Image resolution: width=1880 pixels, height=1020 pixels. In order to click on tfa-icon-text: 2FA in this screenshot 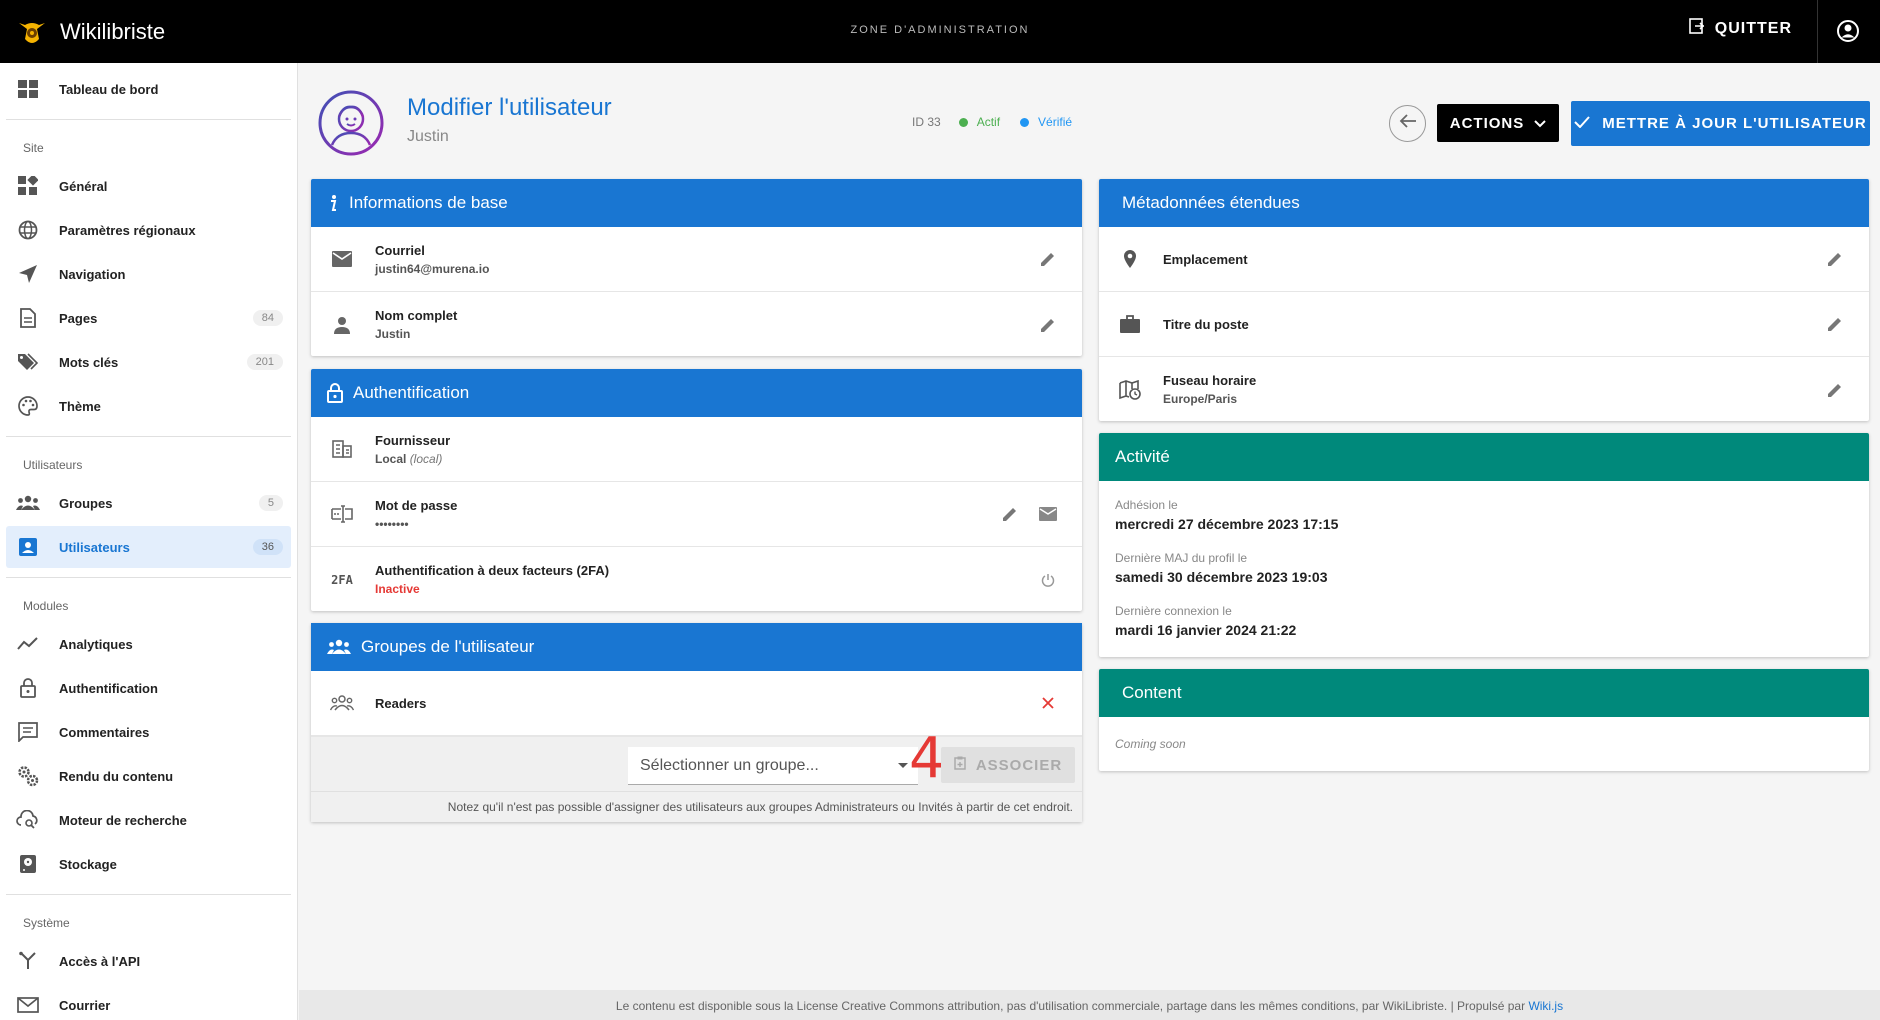, I will do `click(342, 579)`.